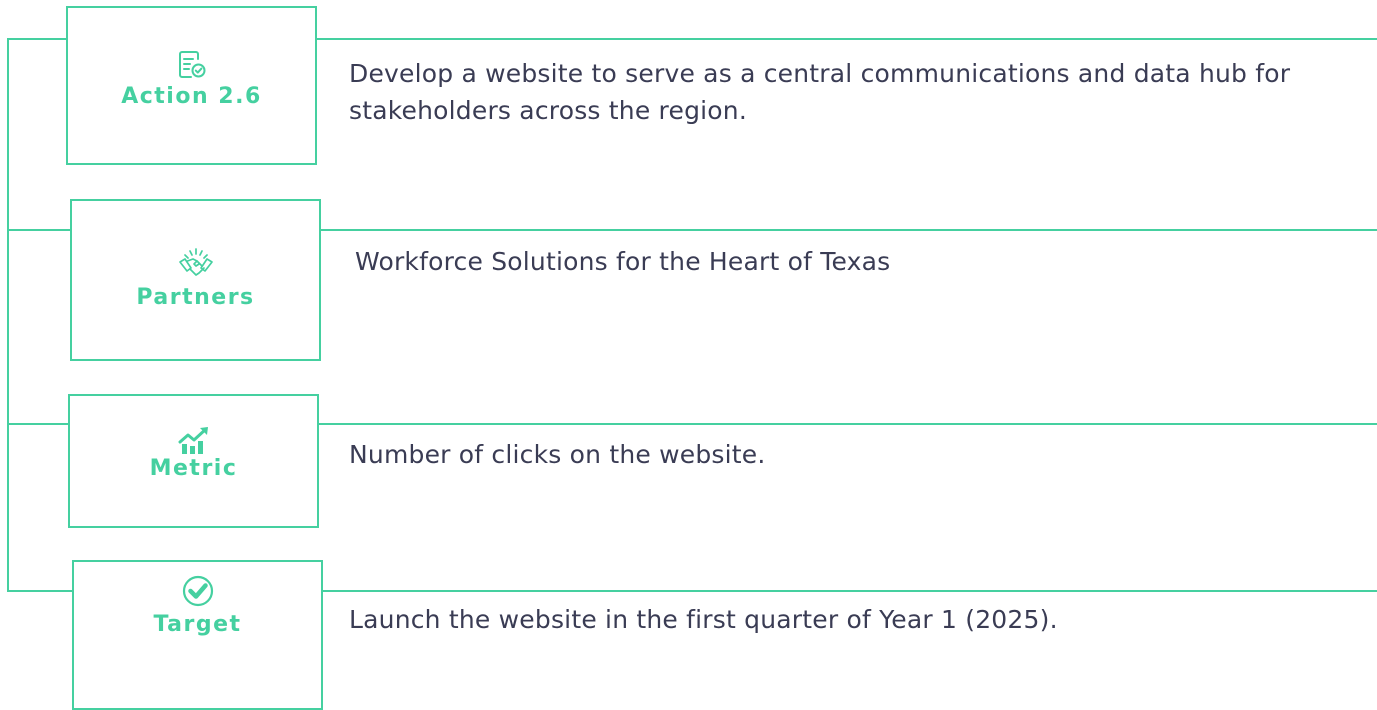 This screenshot has width=1377, height=710. What do you see at coordinates (193, 468) in the screenshot?
I see `metric-label: Metric` at bounding box center [193, 468].